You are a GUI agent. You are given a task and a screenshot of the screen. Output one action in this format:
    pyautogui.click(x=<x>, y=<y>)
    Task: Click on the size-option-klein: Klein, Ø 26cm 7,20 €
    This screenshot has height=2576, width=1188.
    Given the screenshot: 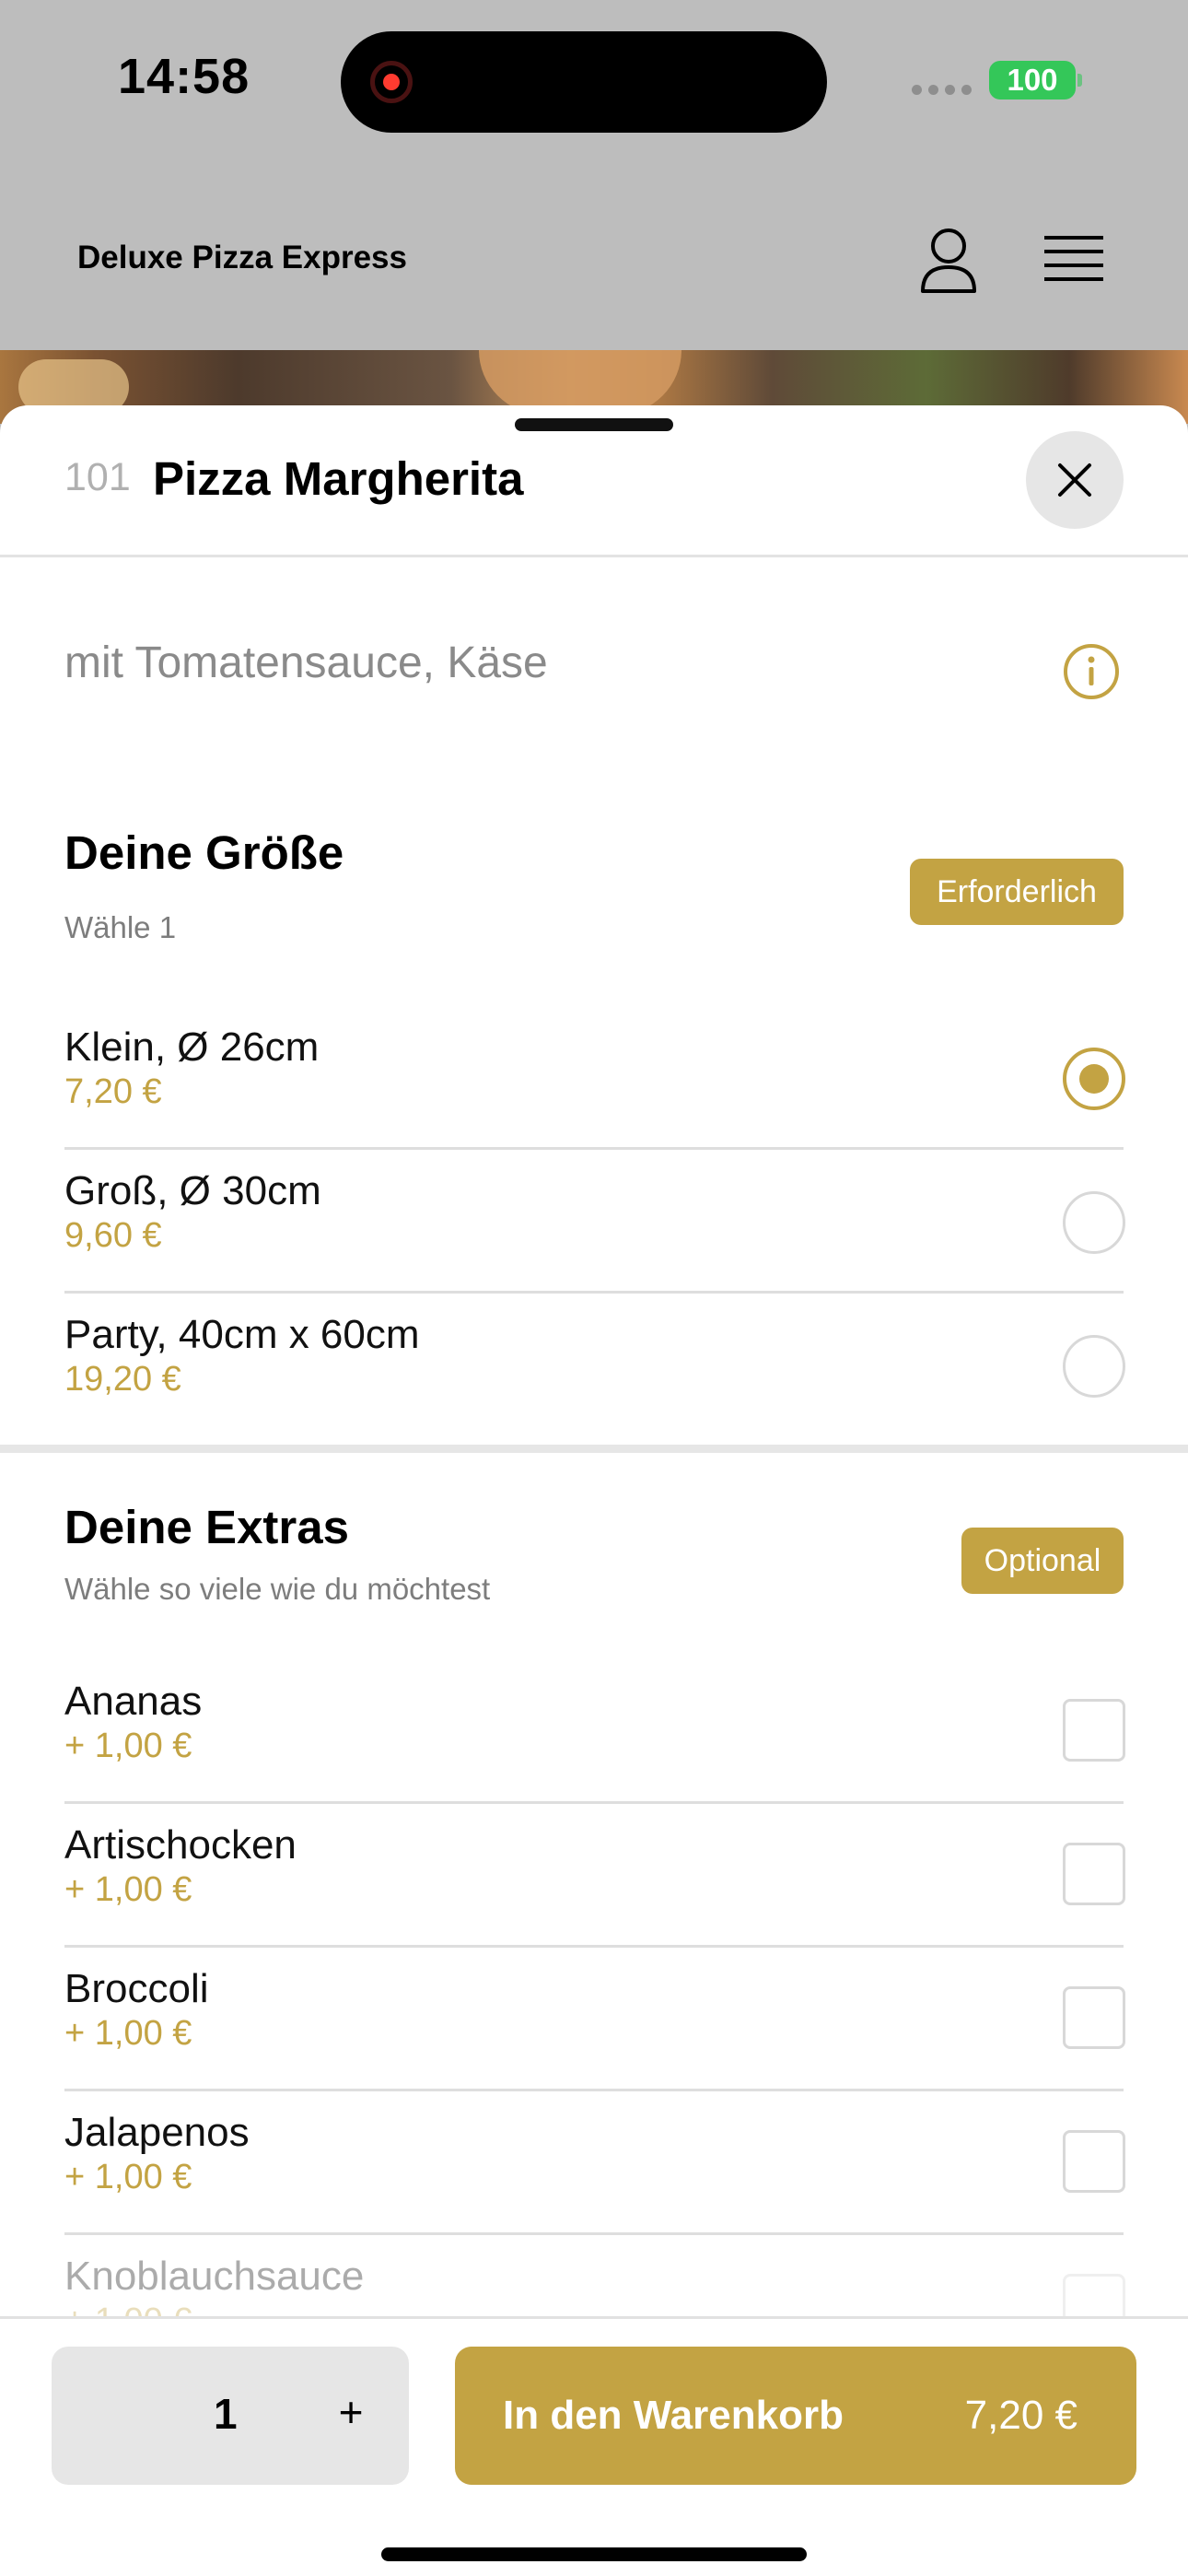 What is the action you would take?
    pyautogui.click(x=594, y=1078)
    